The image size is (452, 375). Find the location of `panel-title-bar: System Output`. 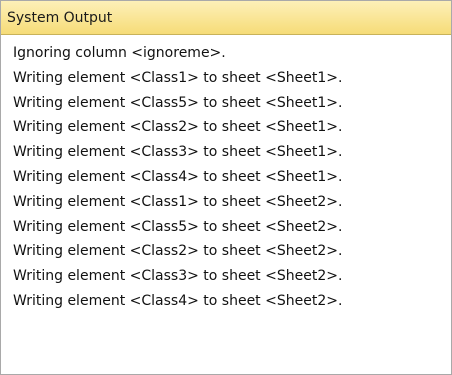

panel-title-bar: System Output is located at coordinates (226, 18).